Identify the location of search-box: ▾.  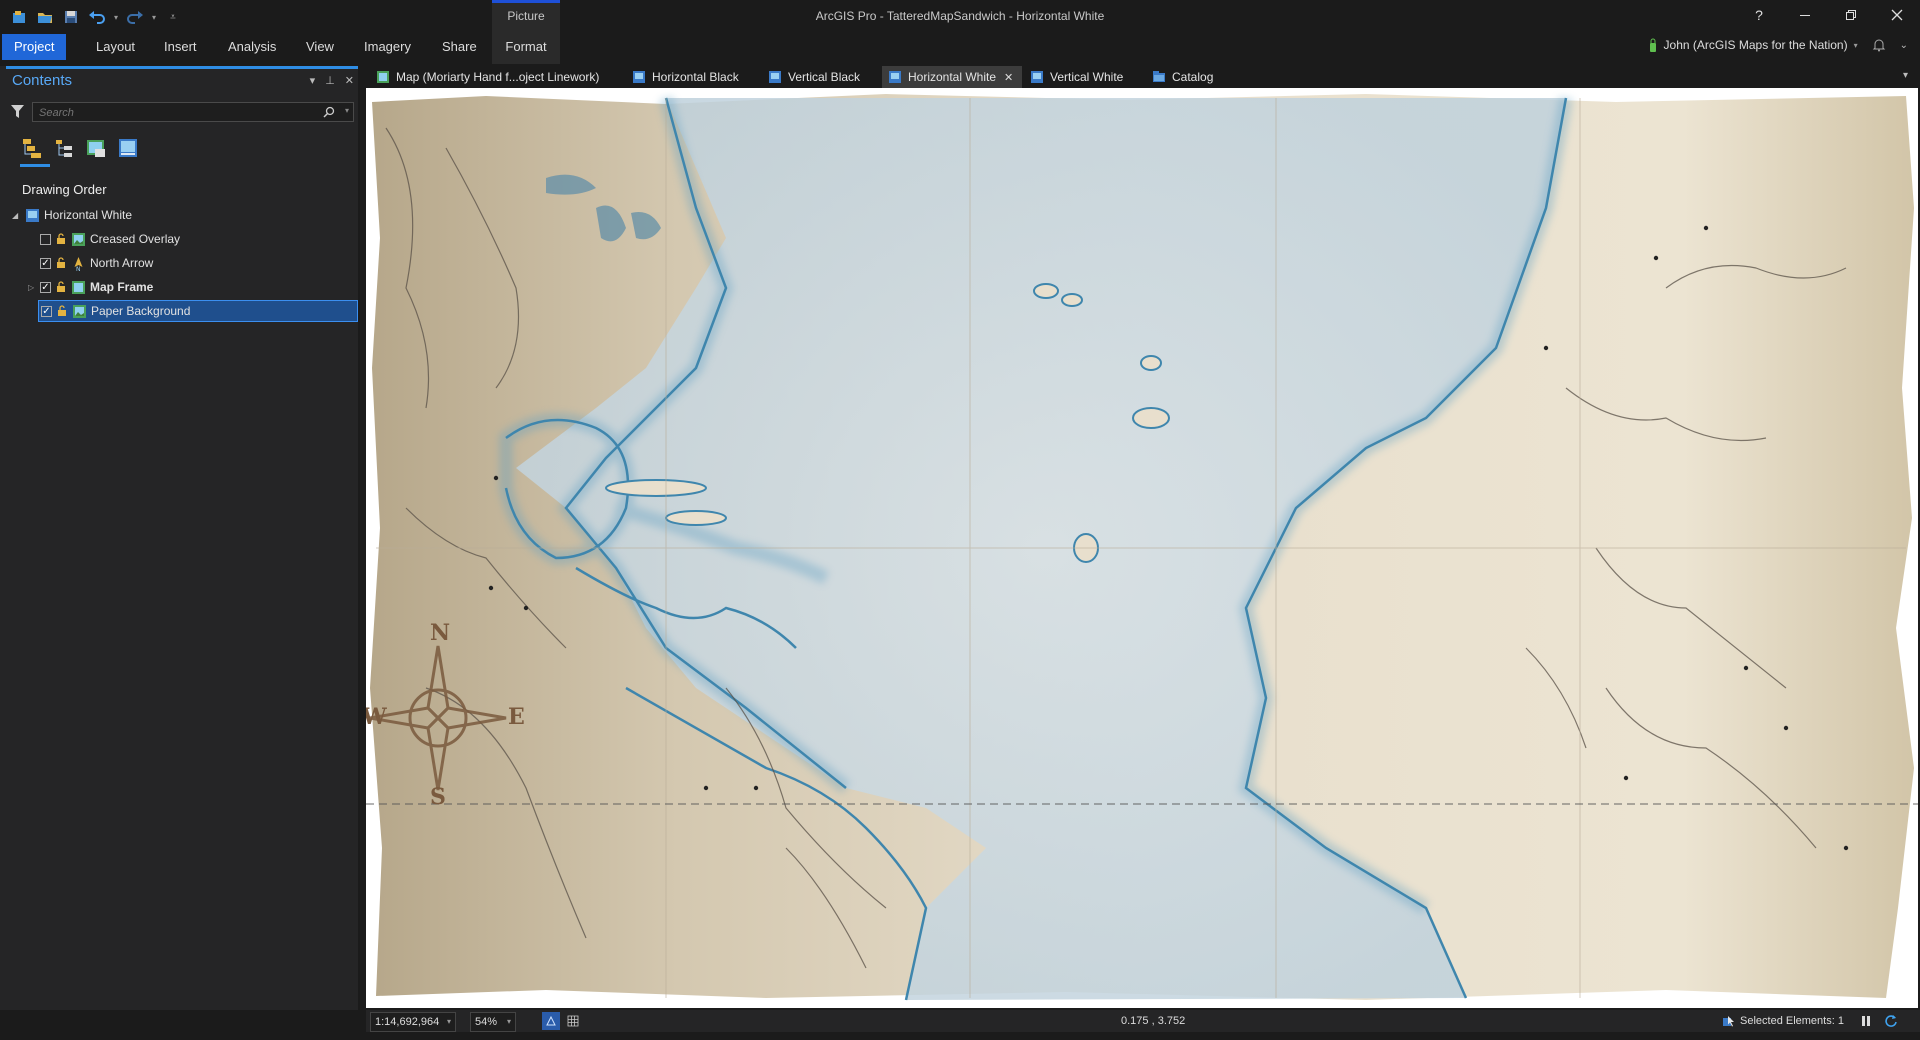
(193, 112).